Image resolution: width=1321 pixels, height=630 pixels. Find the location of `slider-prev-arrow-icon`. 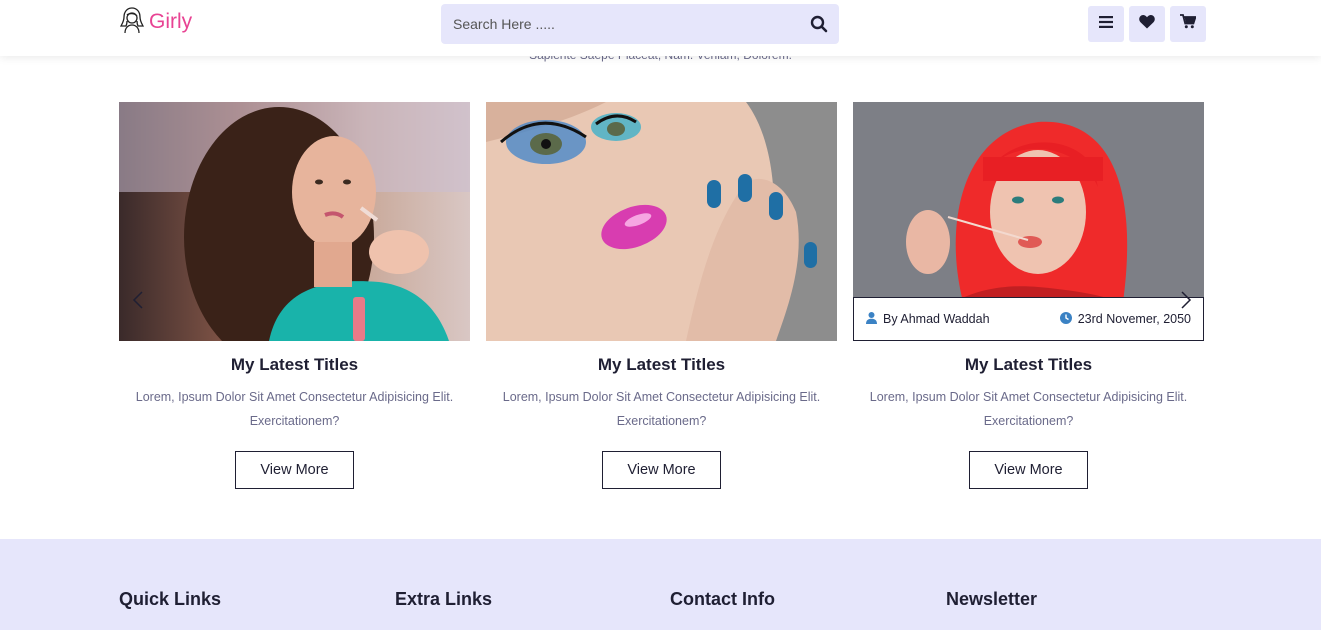

slider-prev-arrow-icon is located at coordinates (138, 300).